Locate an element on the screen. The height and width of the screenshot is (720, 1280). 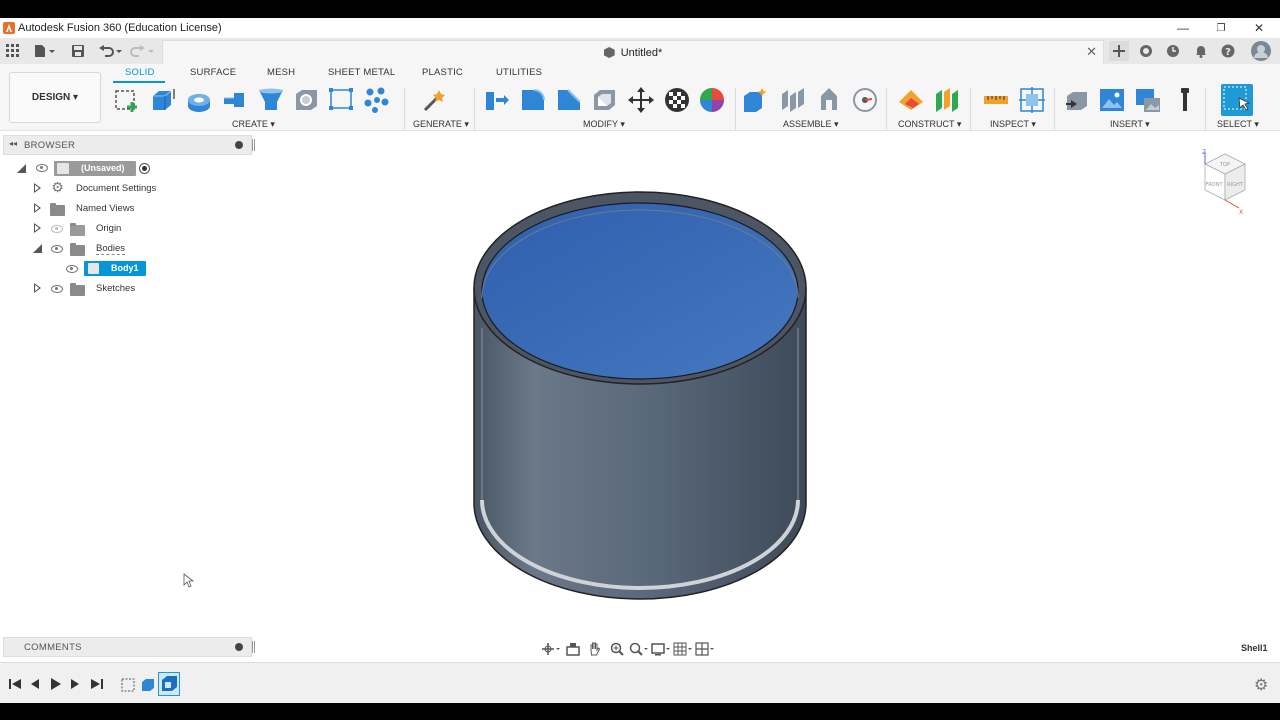
tab-utilities: UTILITIES is located at coordinates (519, 72).